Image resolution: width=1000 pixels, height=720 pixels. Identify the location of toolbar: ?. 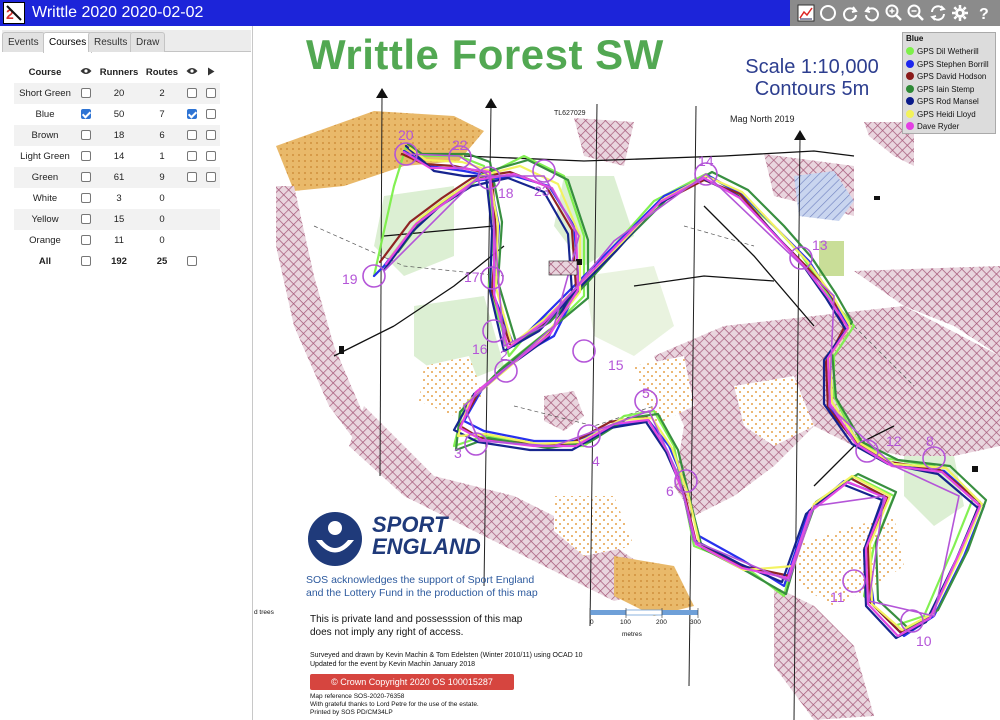
(895, 13).